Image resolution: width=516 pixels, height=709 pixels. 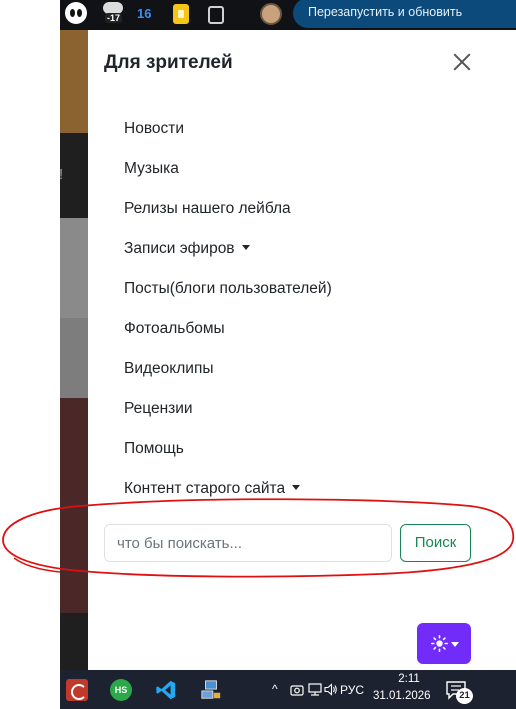 I want to click on extensions-puzzle-icon, so click(x=216, y=15).